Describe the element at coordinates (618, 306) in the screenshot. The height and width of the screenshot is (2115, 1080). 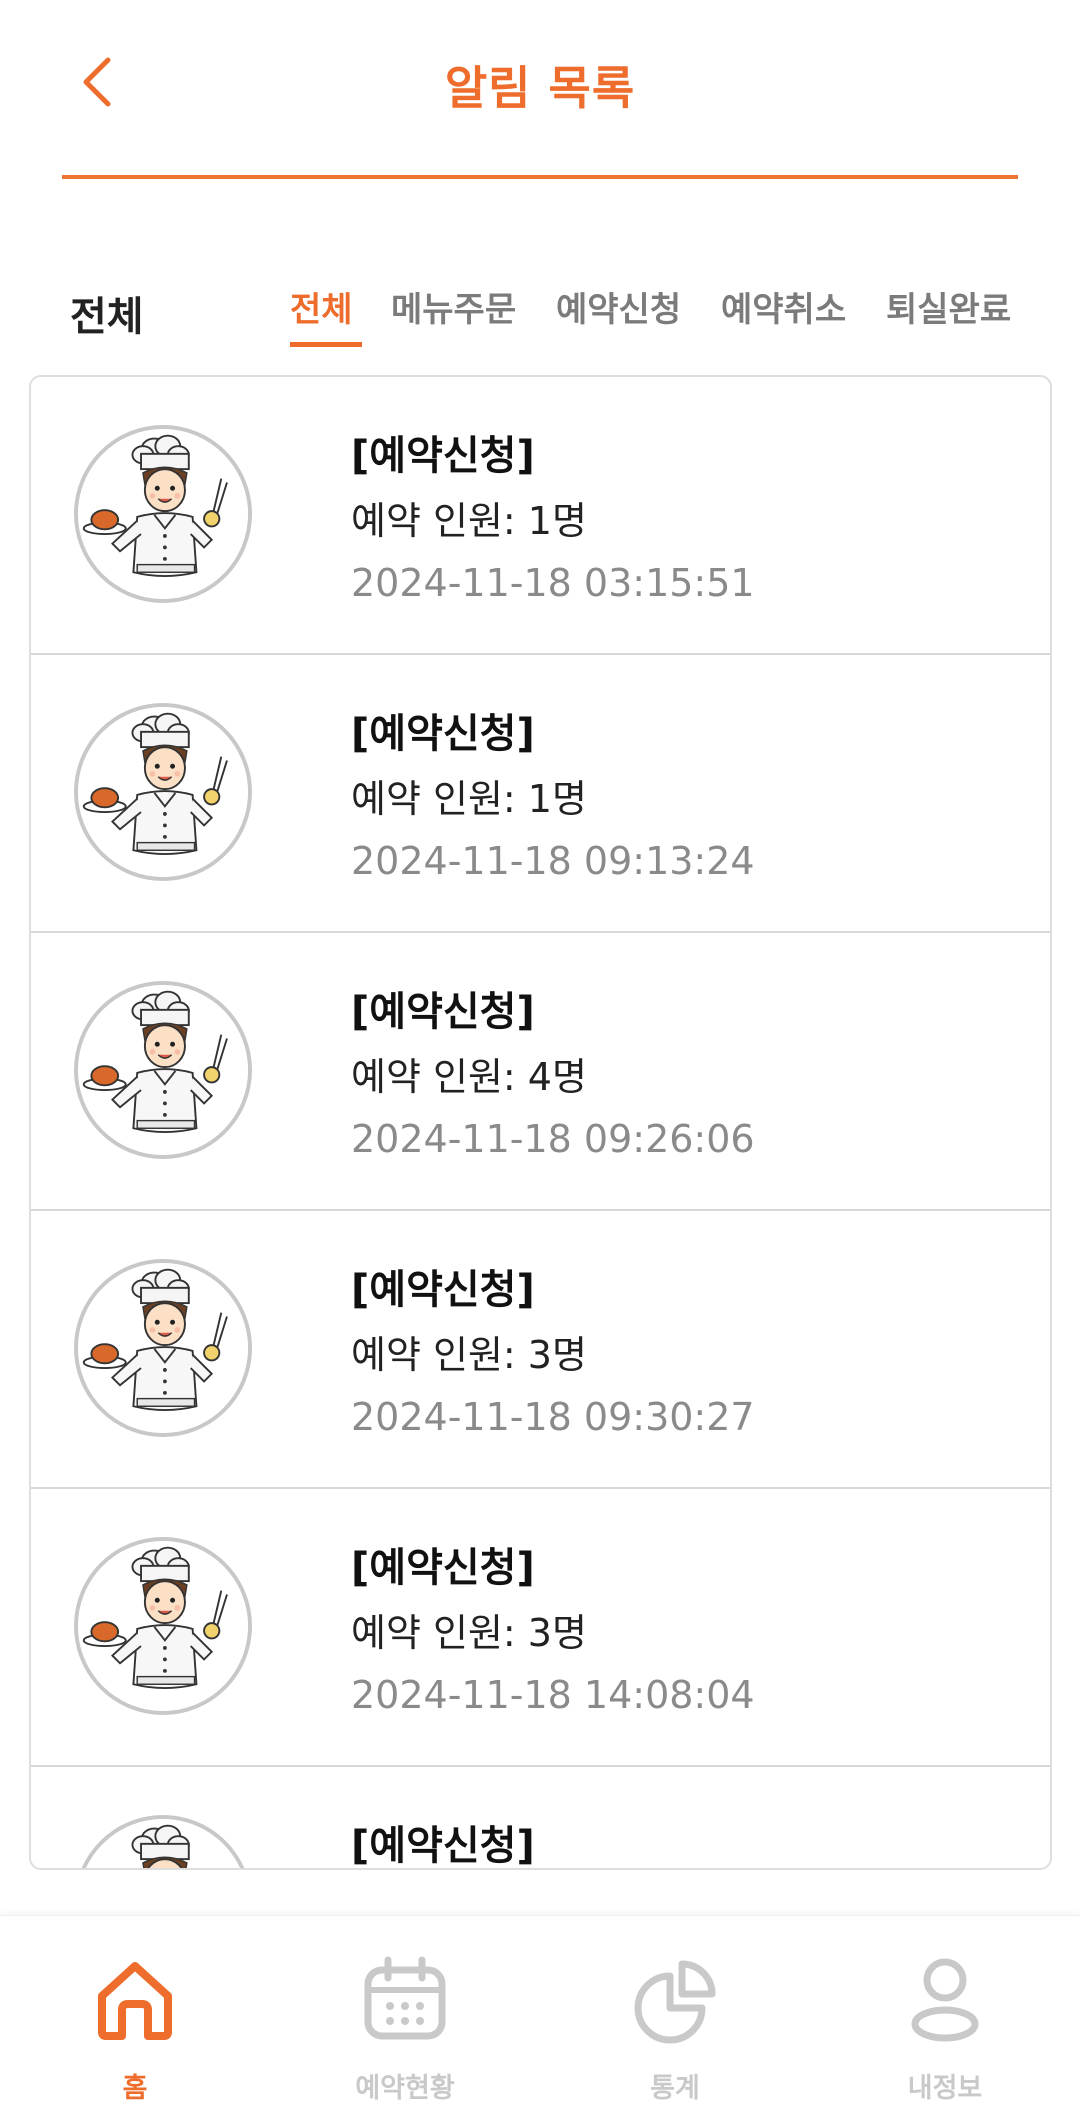
I see `tab-reservation-request: 예약신청` at that location.